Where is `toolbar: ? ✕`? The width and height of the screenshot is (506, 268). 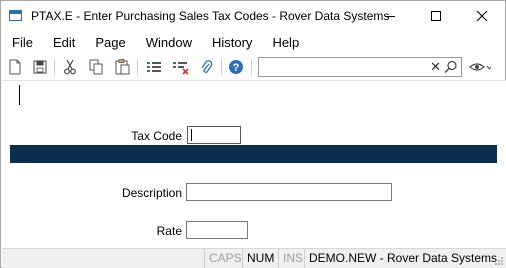 toolbar: ? ✕ is located at coordinates (253, 67).